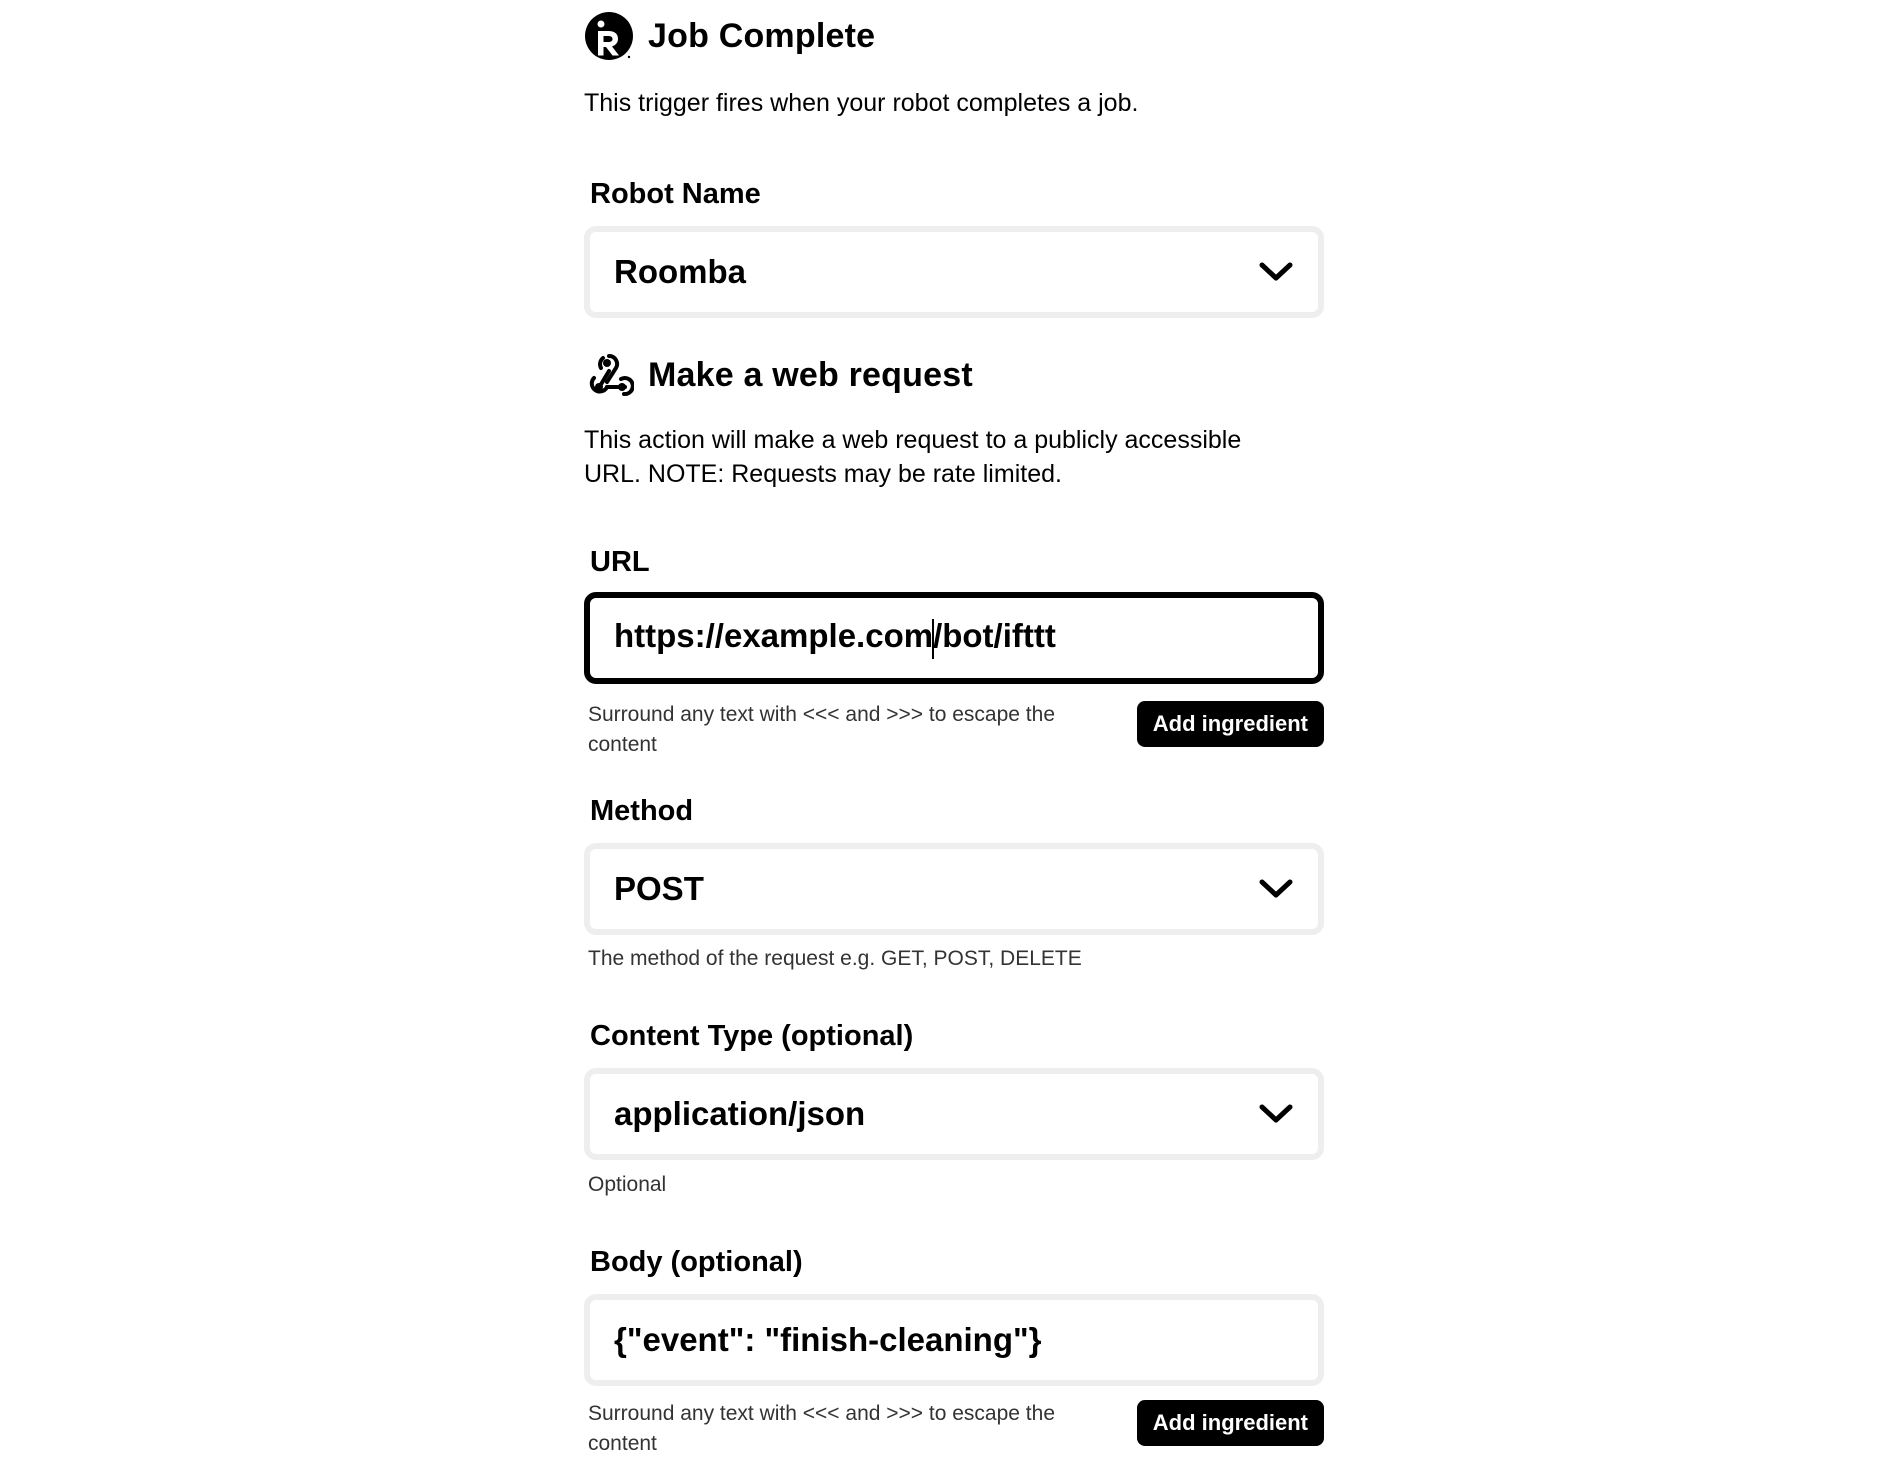  What do you see at coordinates (1230, 724) in the screenshot?
I see `url-add-ingredient-button: Add ingredient` at bounding box center [1230, 724].